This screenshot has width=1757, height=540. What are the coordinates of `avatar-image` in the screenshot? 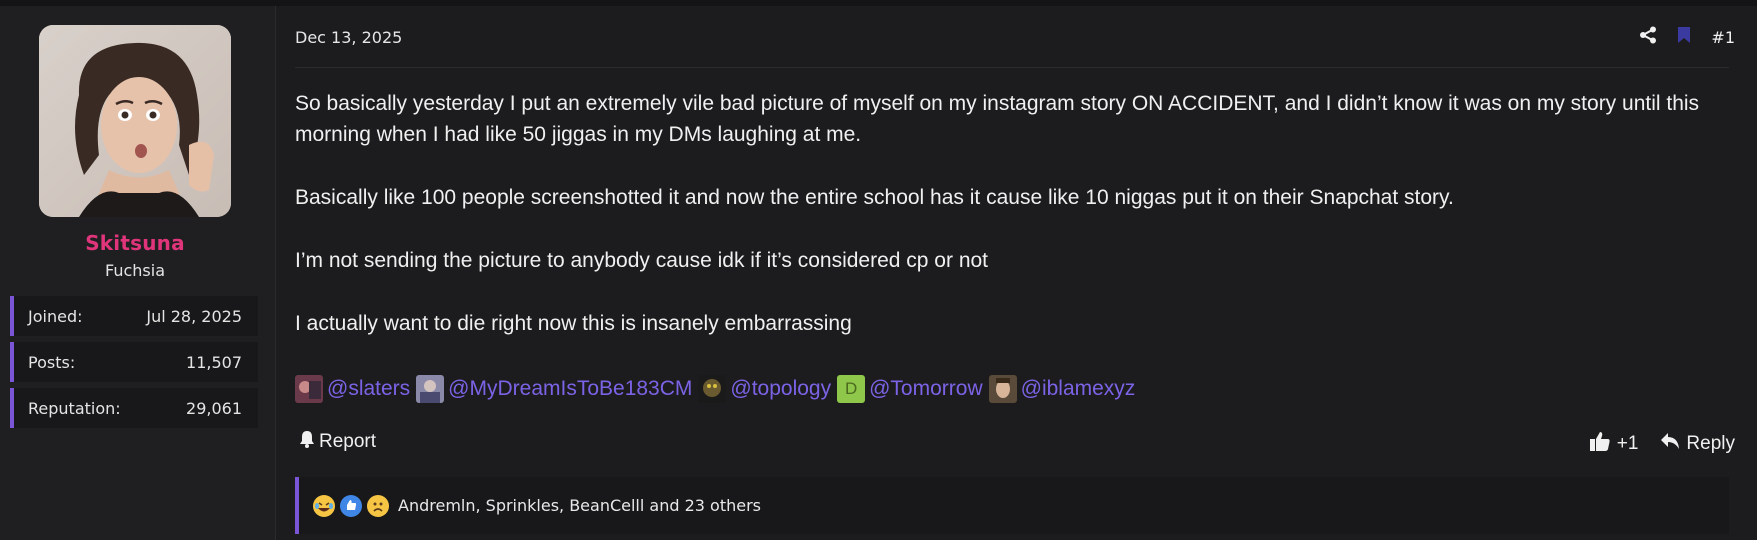 It's located at (135, 121).